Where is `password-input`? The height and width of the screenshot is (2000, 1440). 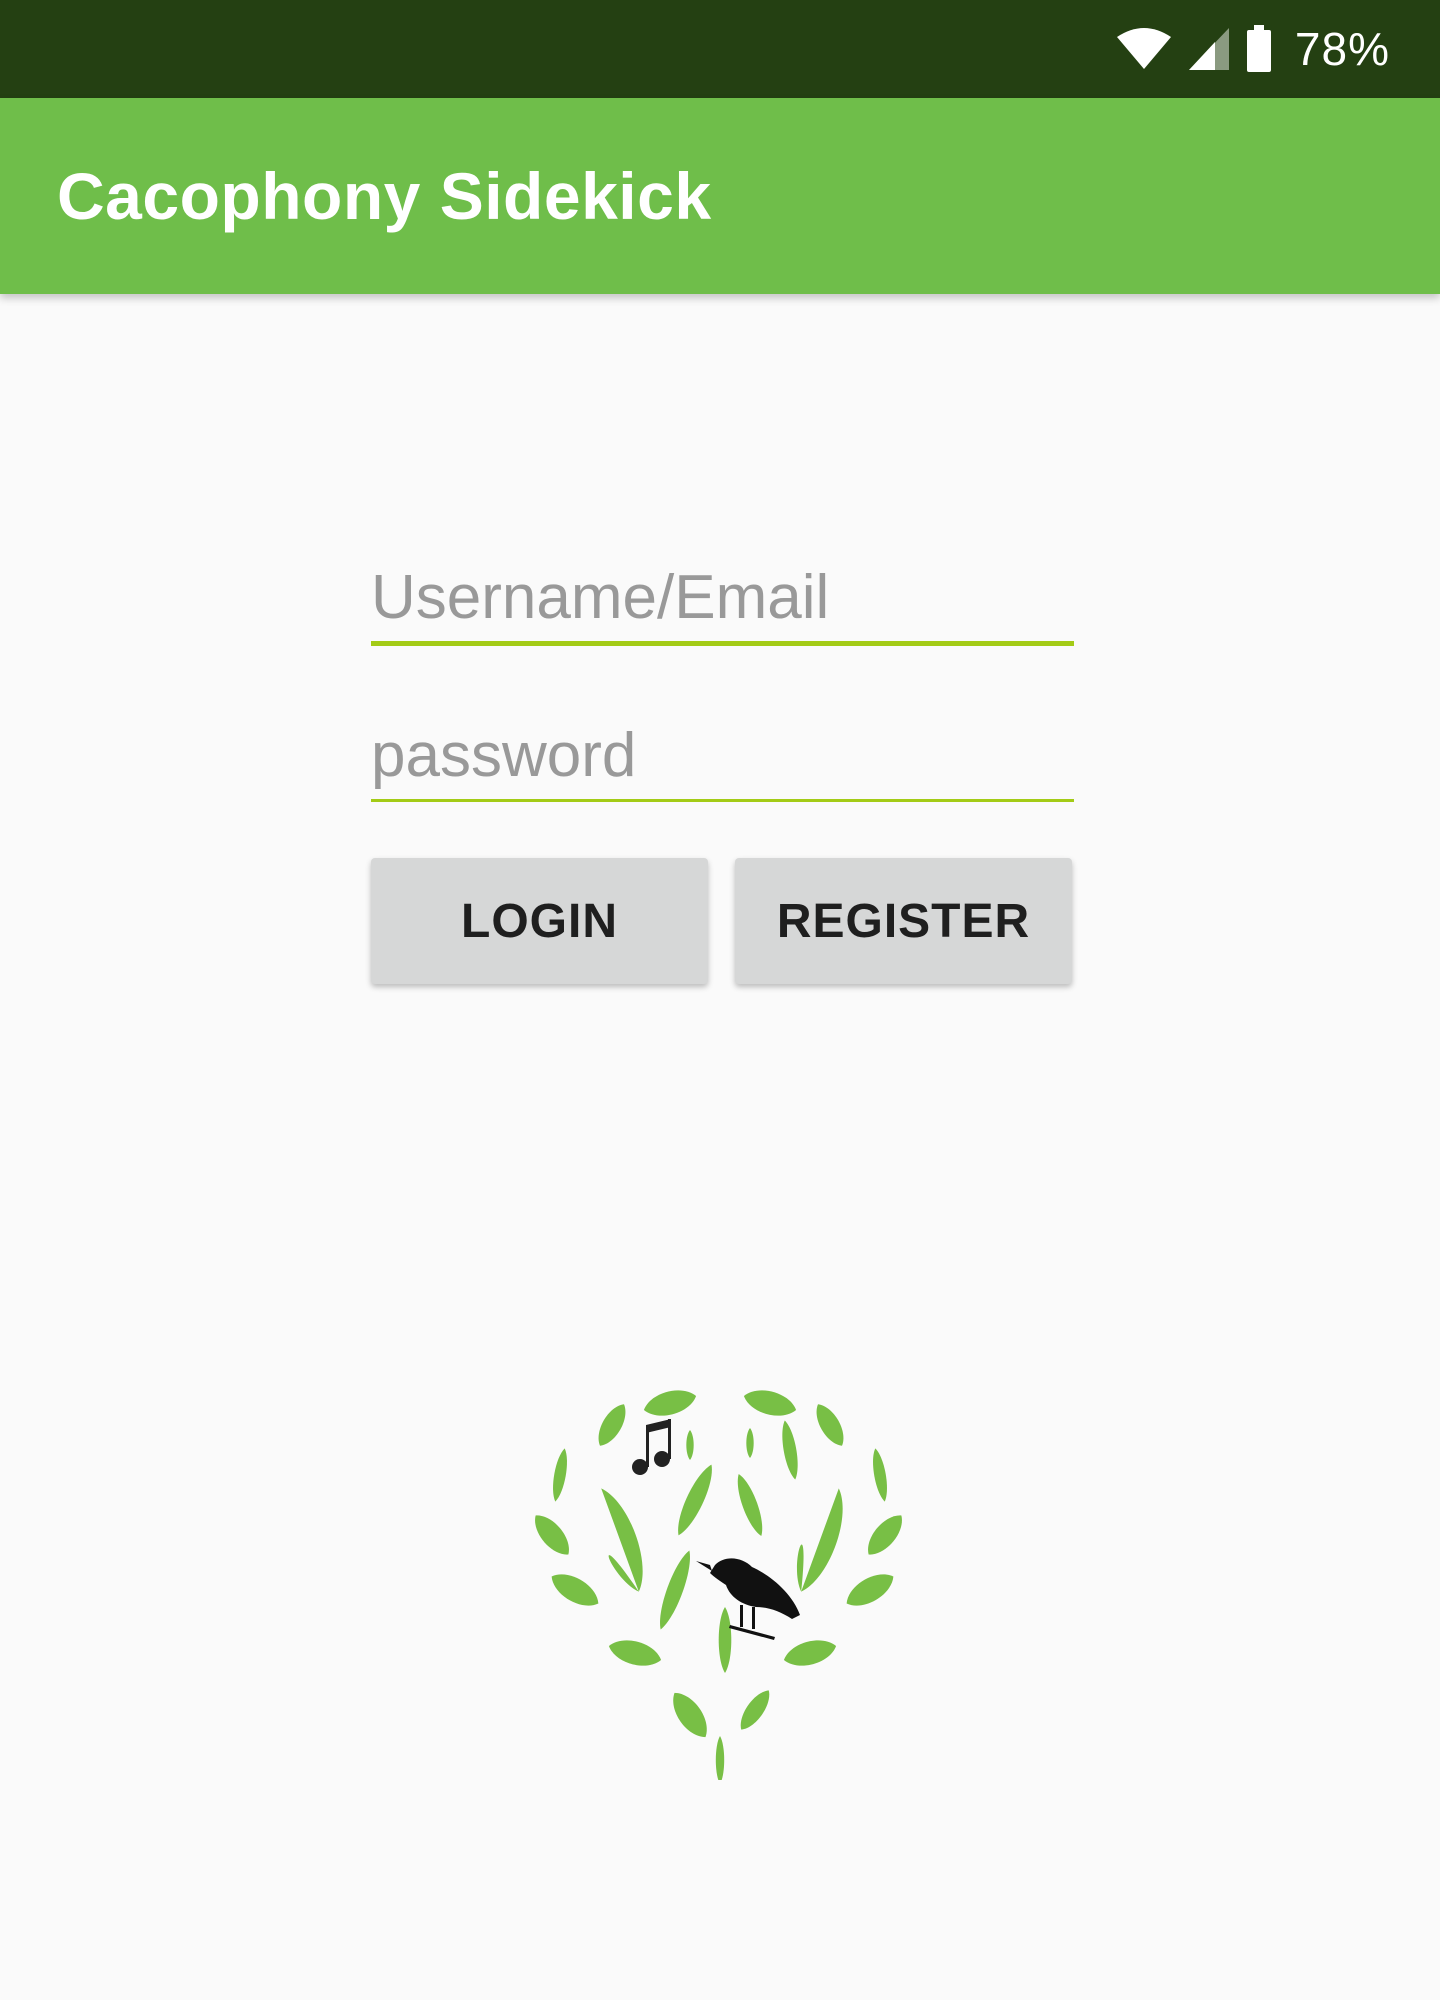 password-input is located at coordinates (722, 761).